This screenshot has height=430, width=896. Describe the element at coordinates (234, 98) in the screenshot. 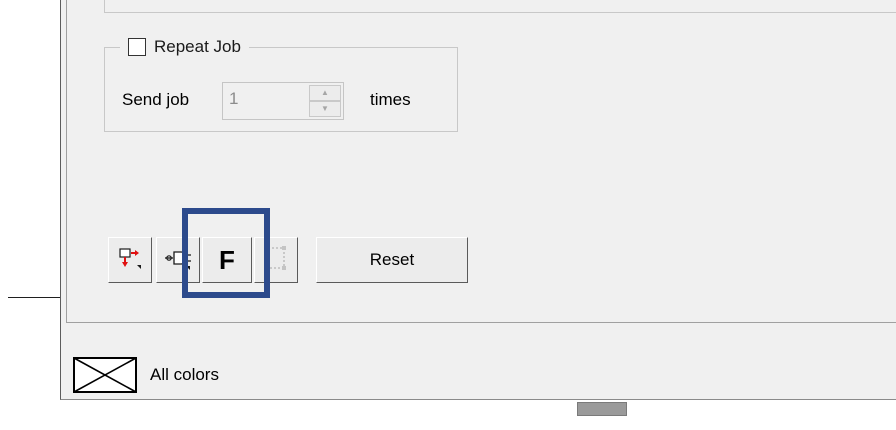

I see `repeat-count-value: 1` at that location.